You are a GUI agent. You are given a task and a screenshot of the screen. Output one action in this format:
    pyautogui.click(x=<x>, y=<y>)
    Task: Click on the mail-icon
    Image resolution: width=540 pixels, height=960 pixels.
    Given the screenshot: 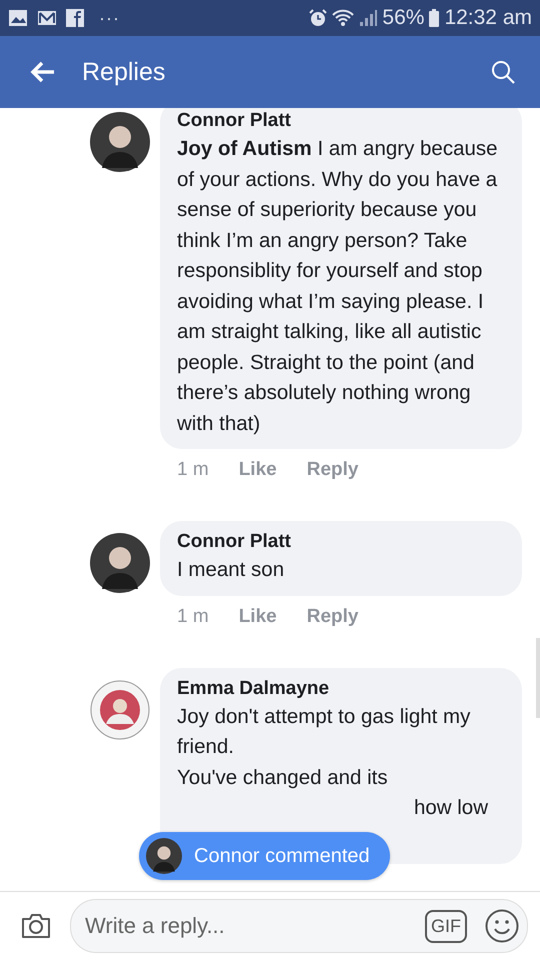 What is the action you would take?
    pyautogui.click(x=47, y=18)
    